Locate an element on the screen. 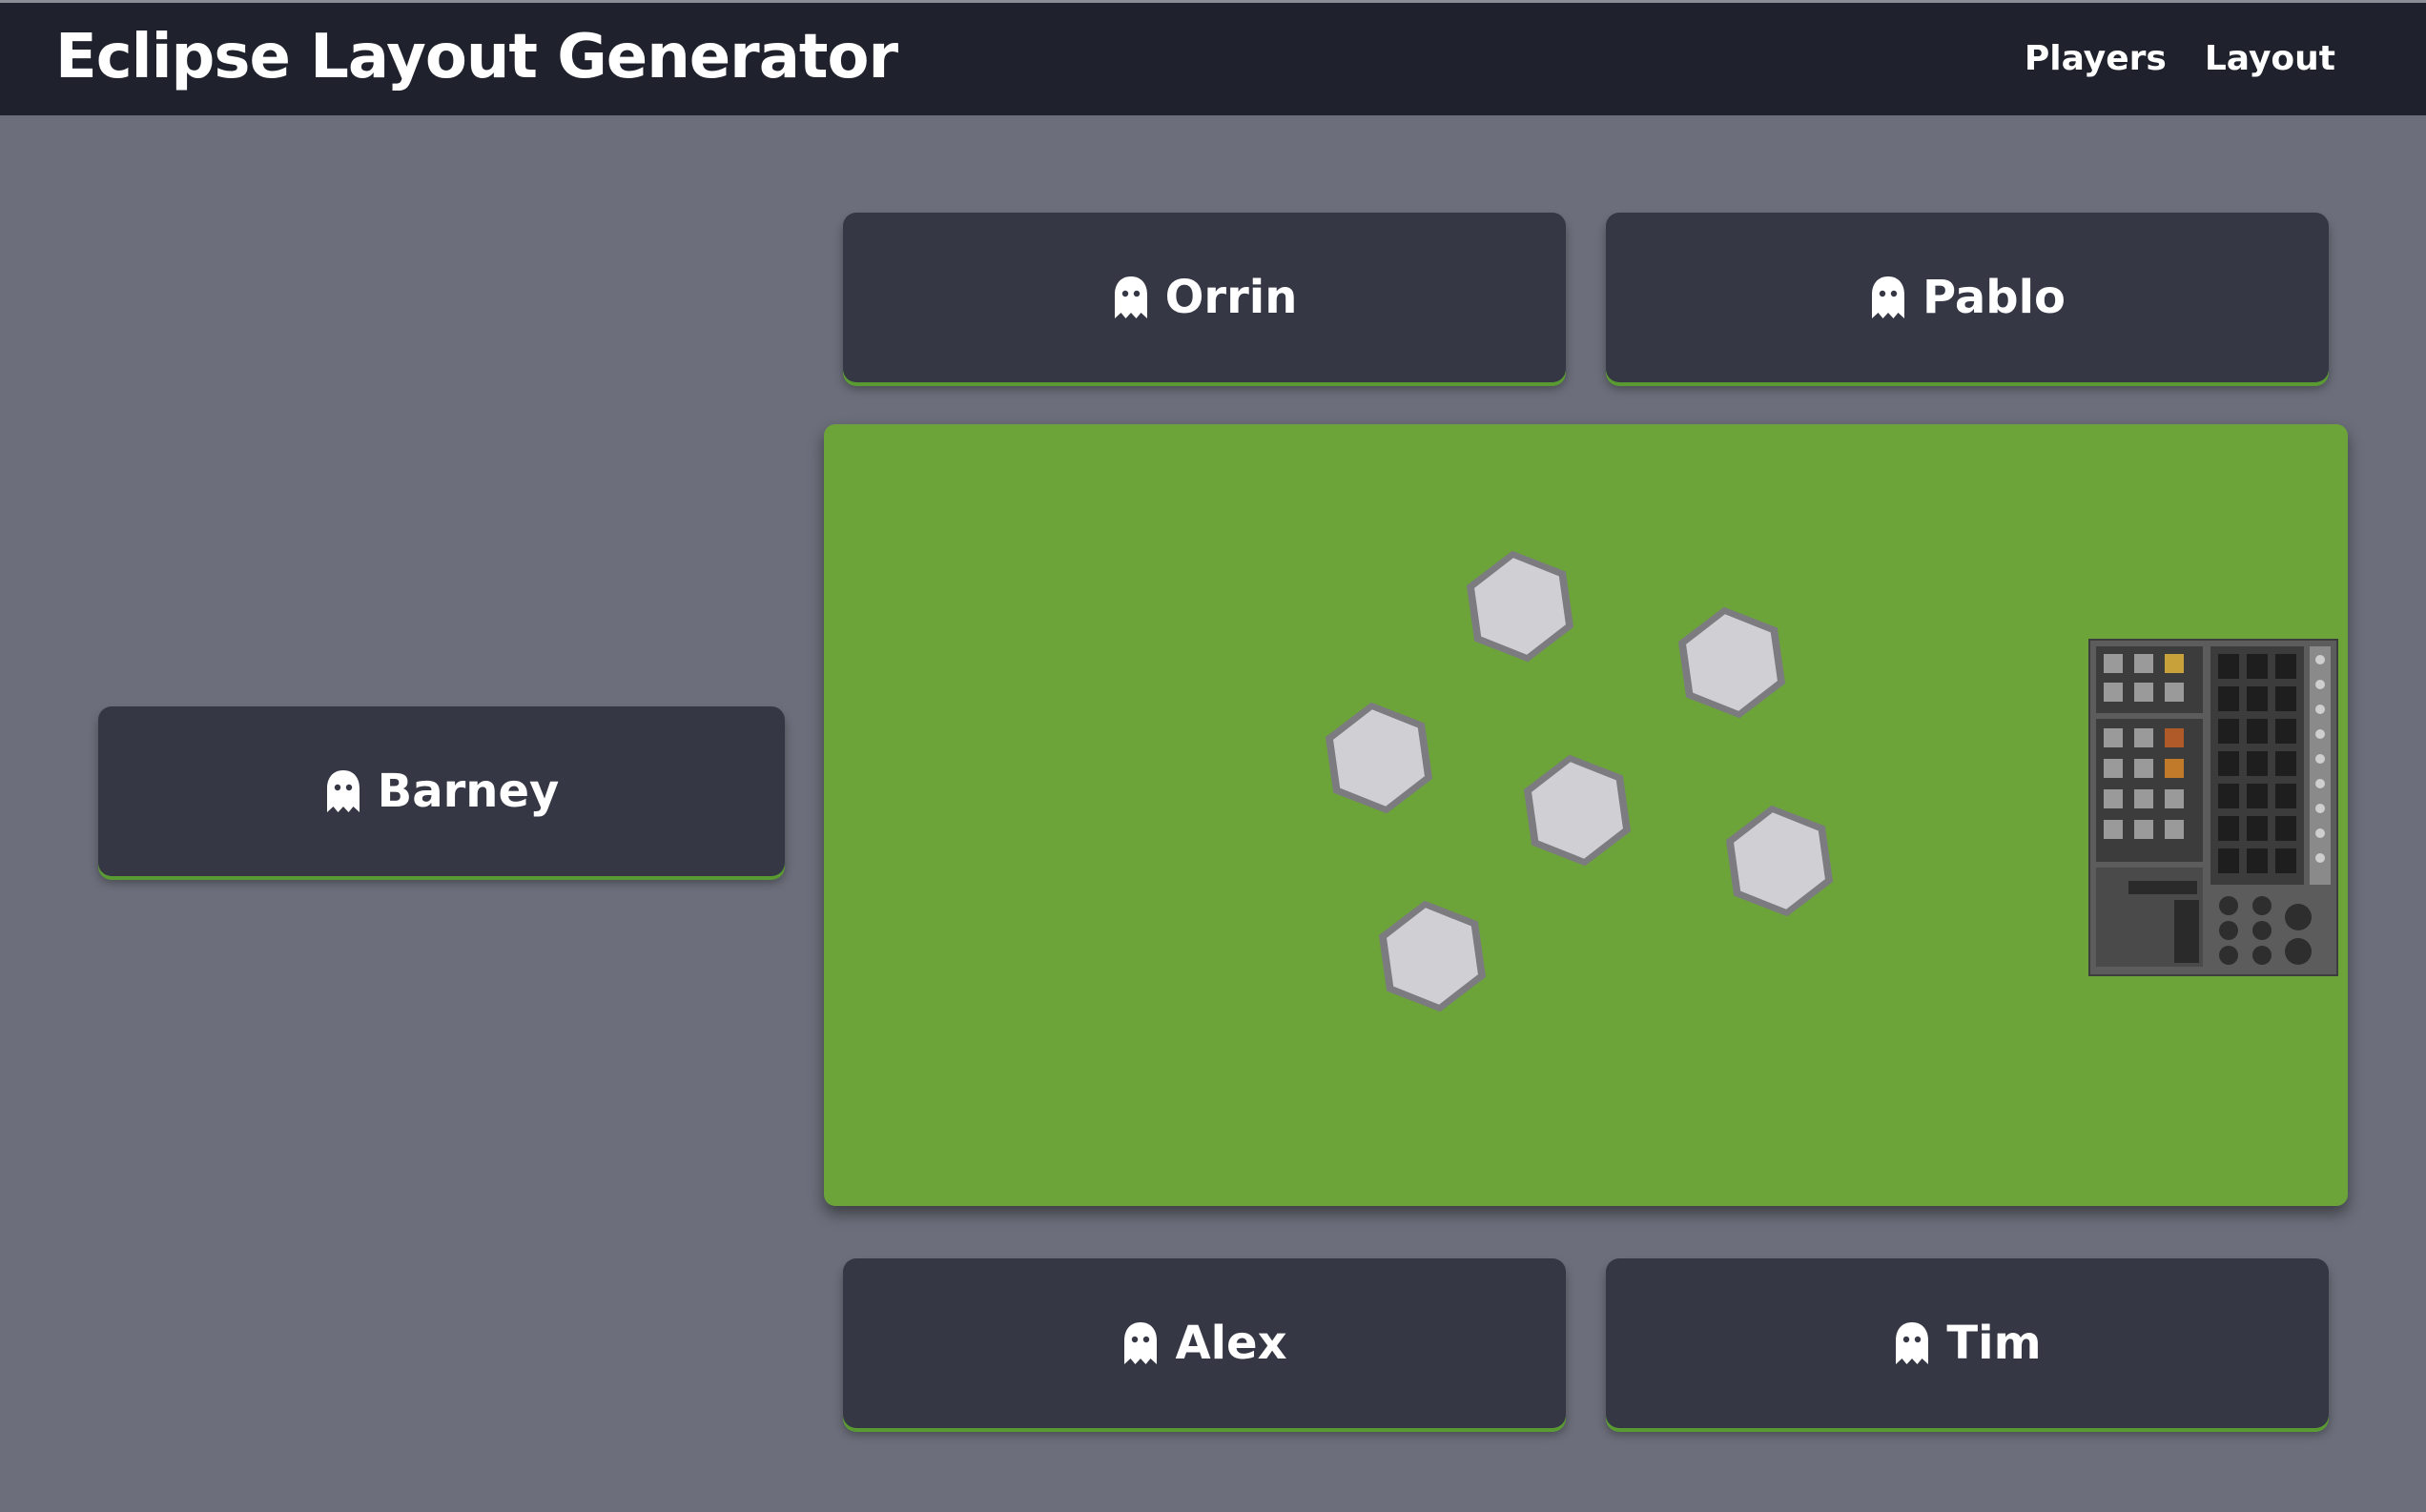  nav-link-layout: Layout is located at coordinates (2270, 58).